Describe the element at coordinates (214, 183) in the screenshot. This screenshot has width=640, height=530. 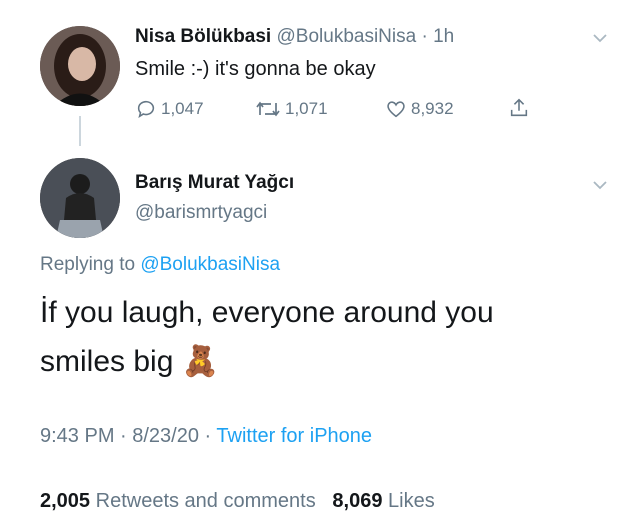
I see `display-name: Barış Murat Yağcı` at that location.